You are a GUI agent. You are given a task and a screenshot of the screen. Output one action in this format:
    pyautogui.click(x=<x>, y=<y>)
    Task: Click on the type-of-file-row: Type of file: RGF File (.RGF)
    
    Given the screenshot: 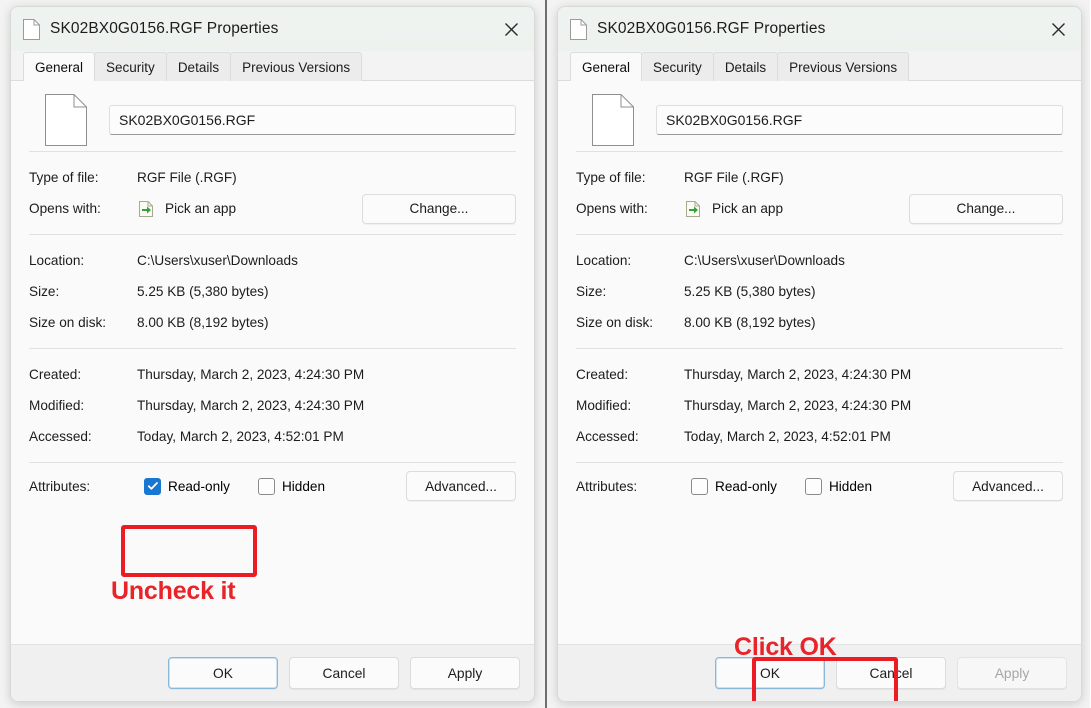 What is the action you would take?
    pyautogui.click(x=819, y=177)
    